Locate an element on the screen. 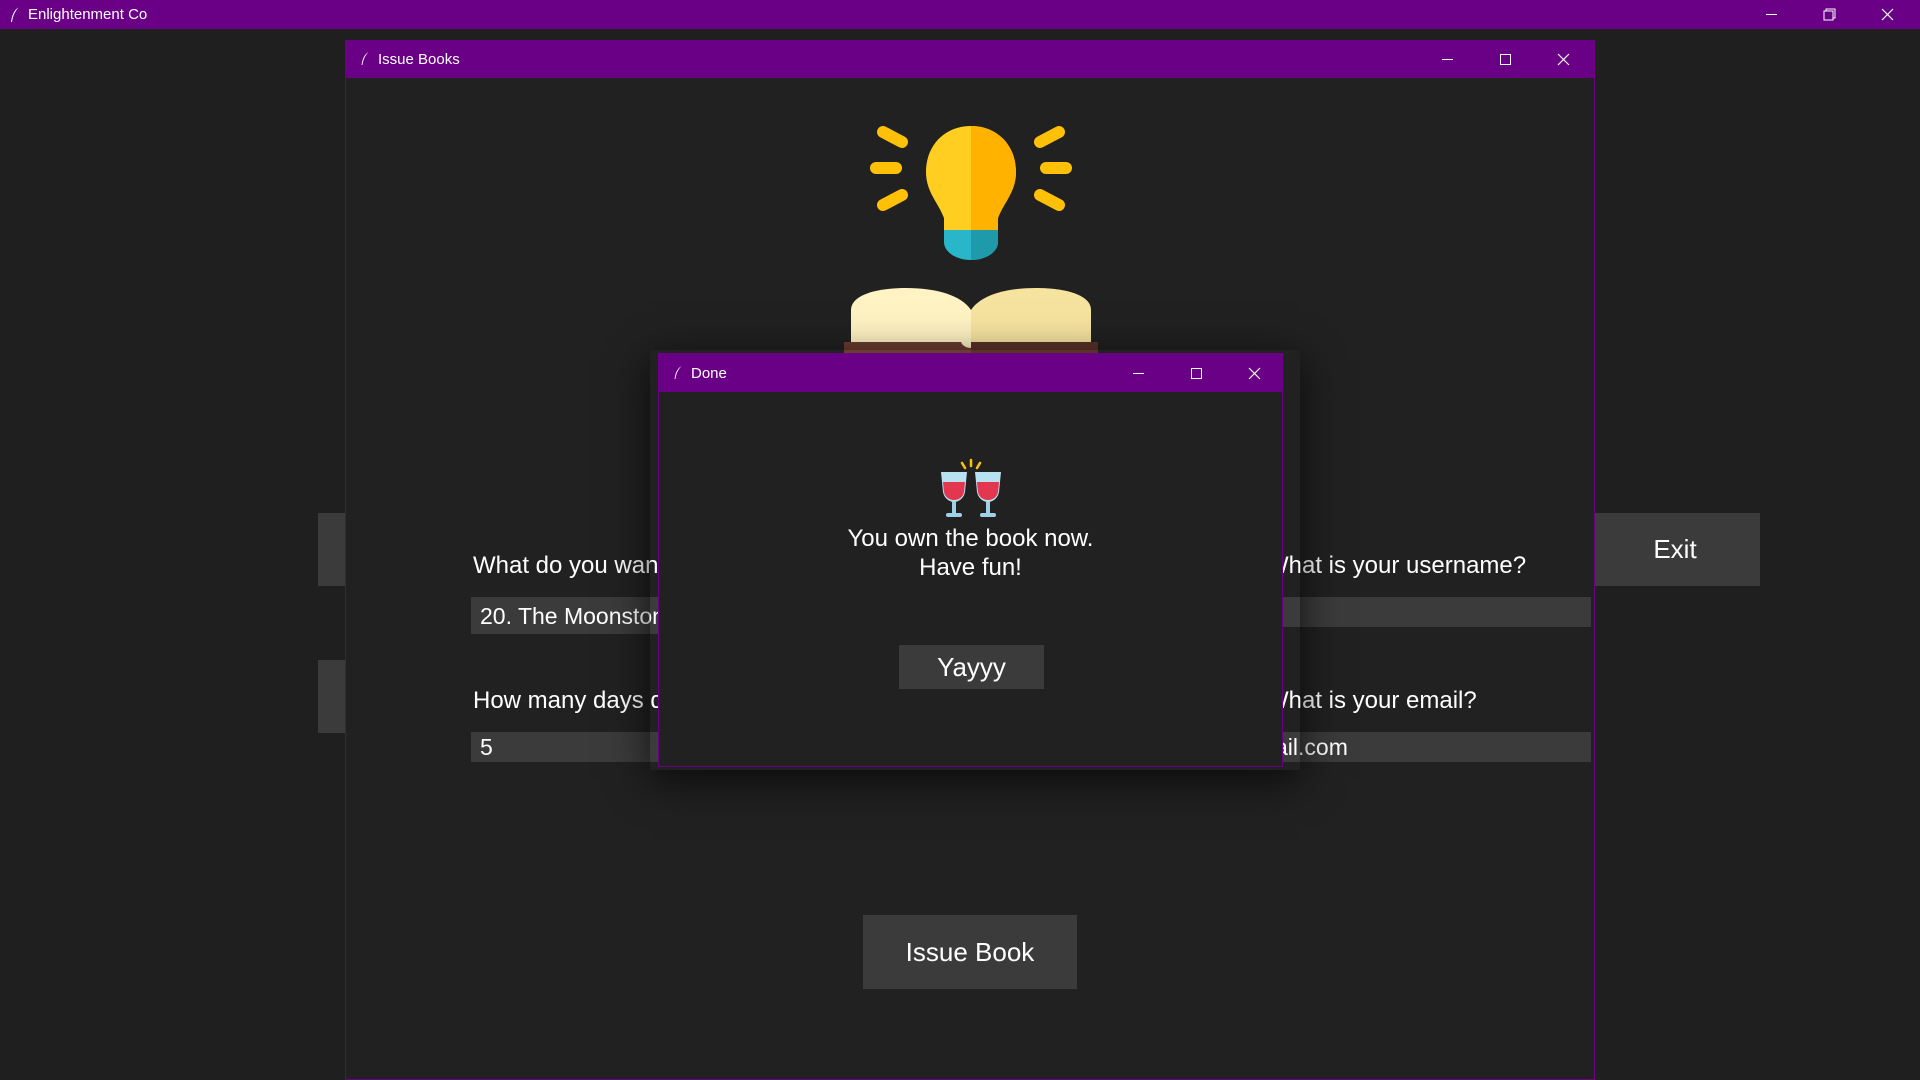  done-message: You own the book now. Have fun! is located at coordinates (970, 553).